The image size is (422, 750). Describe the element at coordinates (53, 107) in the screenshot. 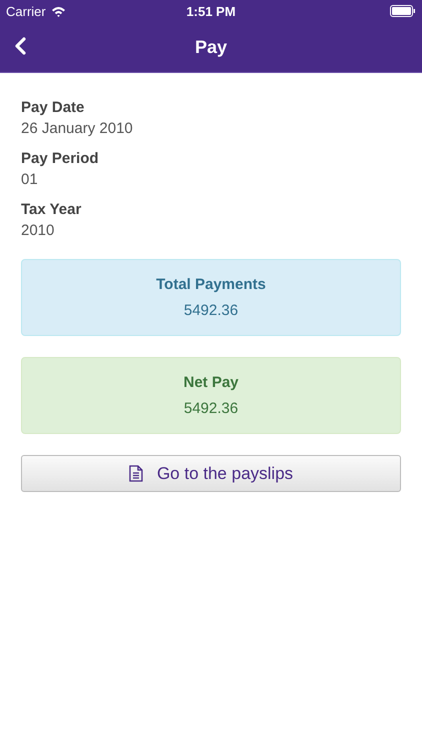

I see `field-label: Pay Date` at that location.